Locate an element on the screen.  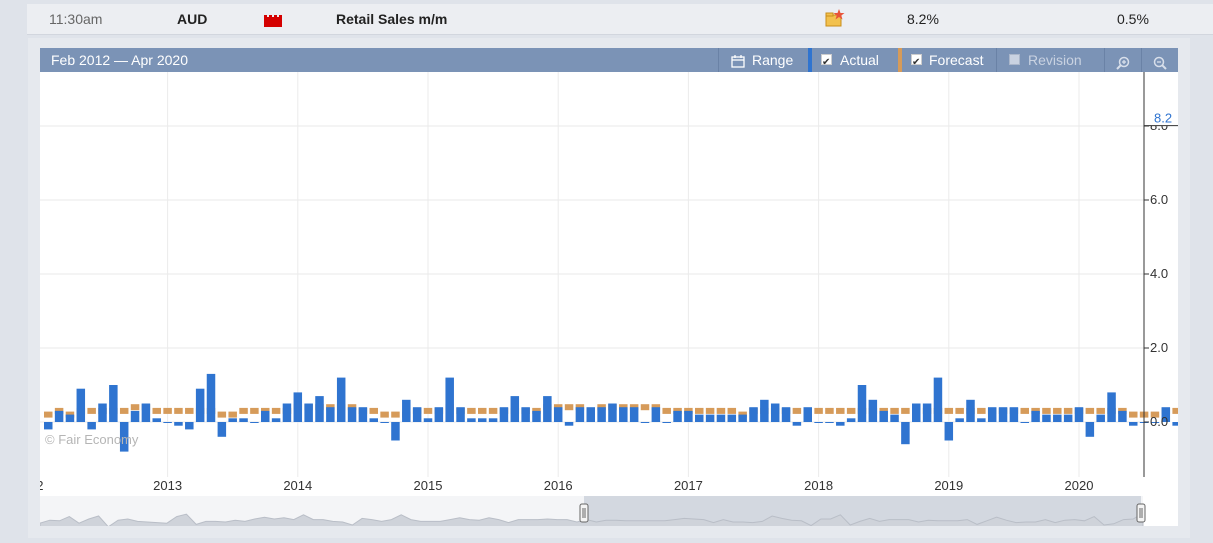
x-tick-label: 2017 is located at coordinates (688, 485).